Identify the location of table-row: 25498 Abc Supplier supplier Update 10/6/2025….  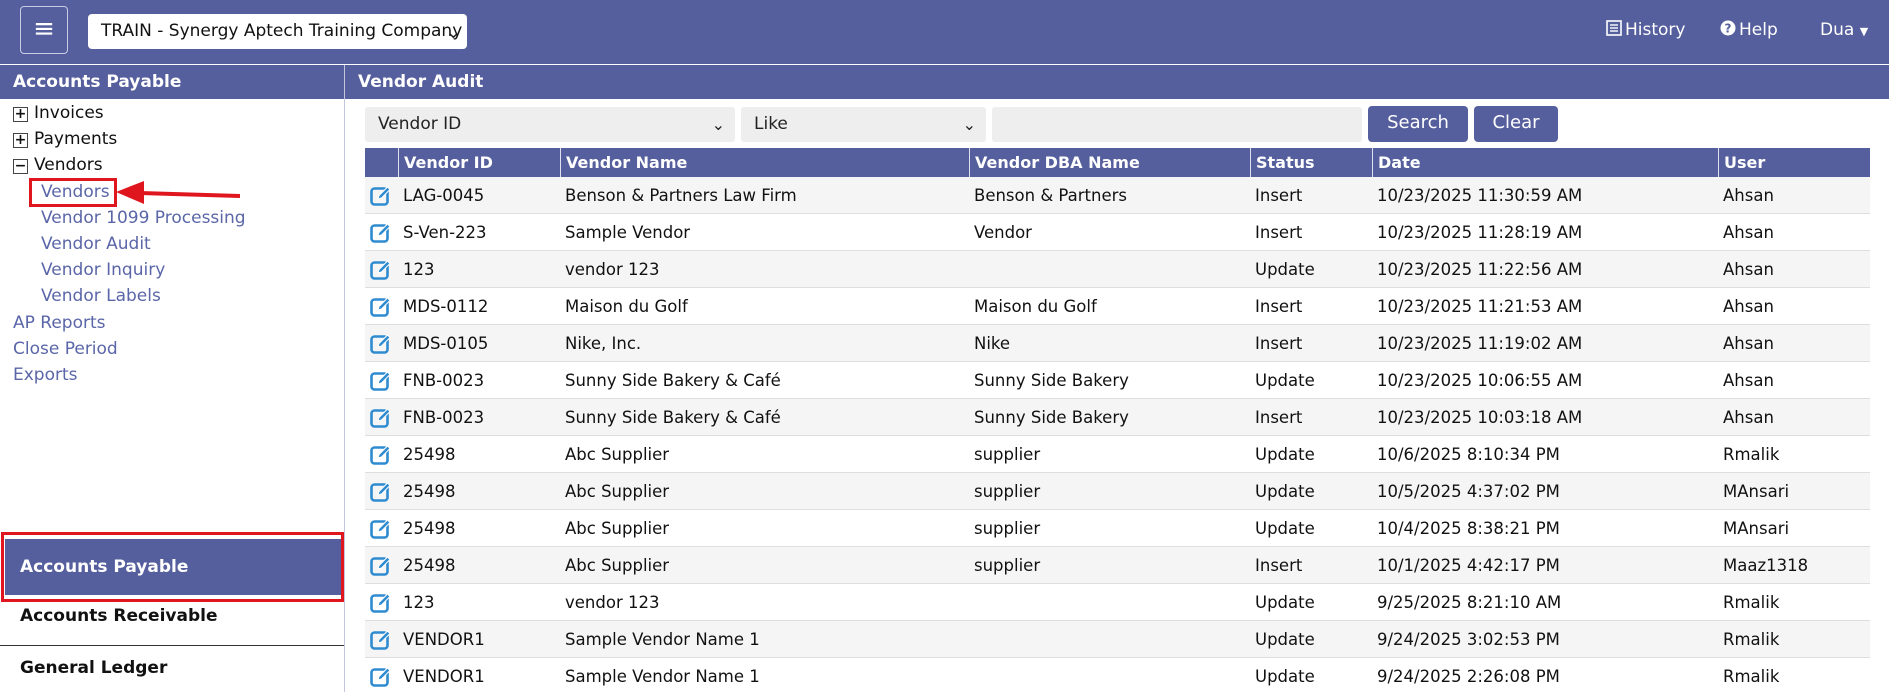
(1117, 454).